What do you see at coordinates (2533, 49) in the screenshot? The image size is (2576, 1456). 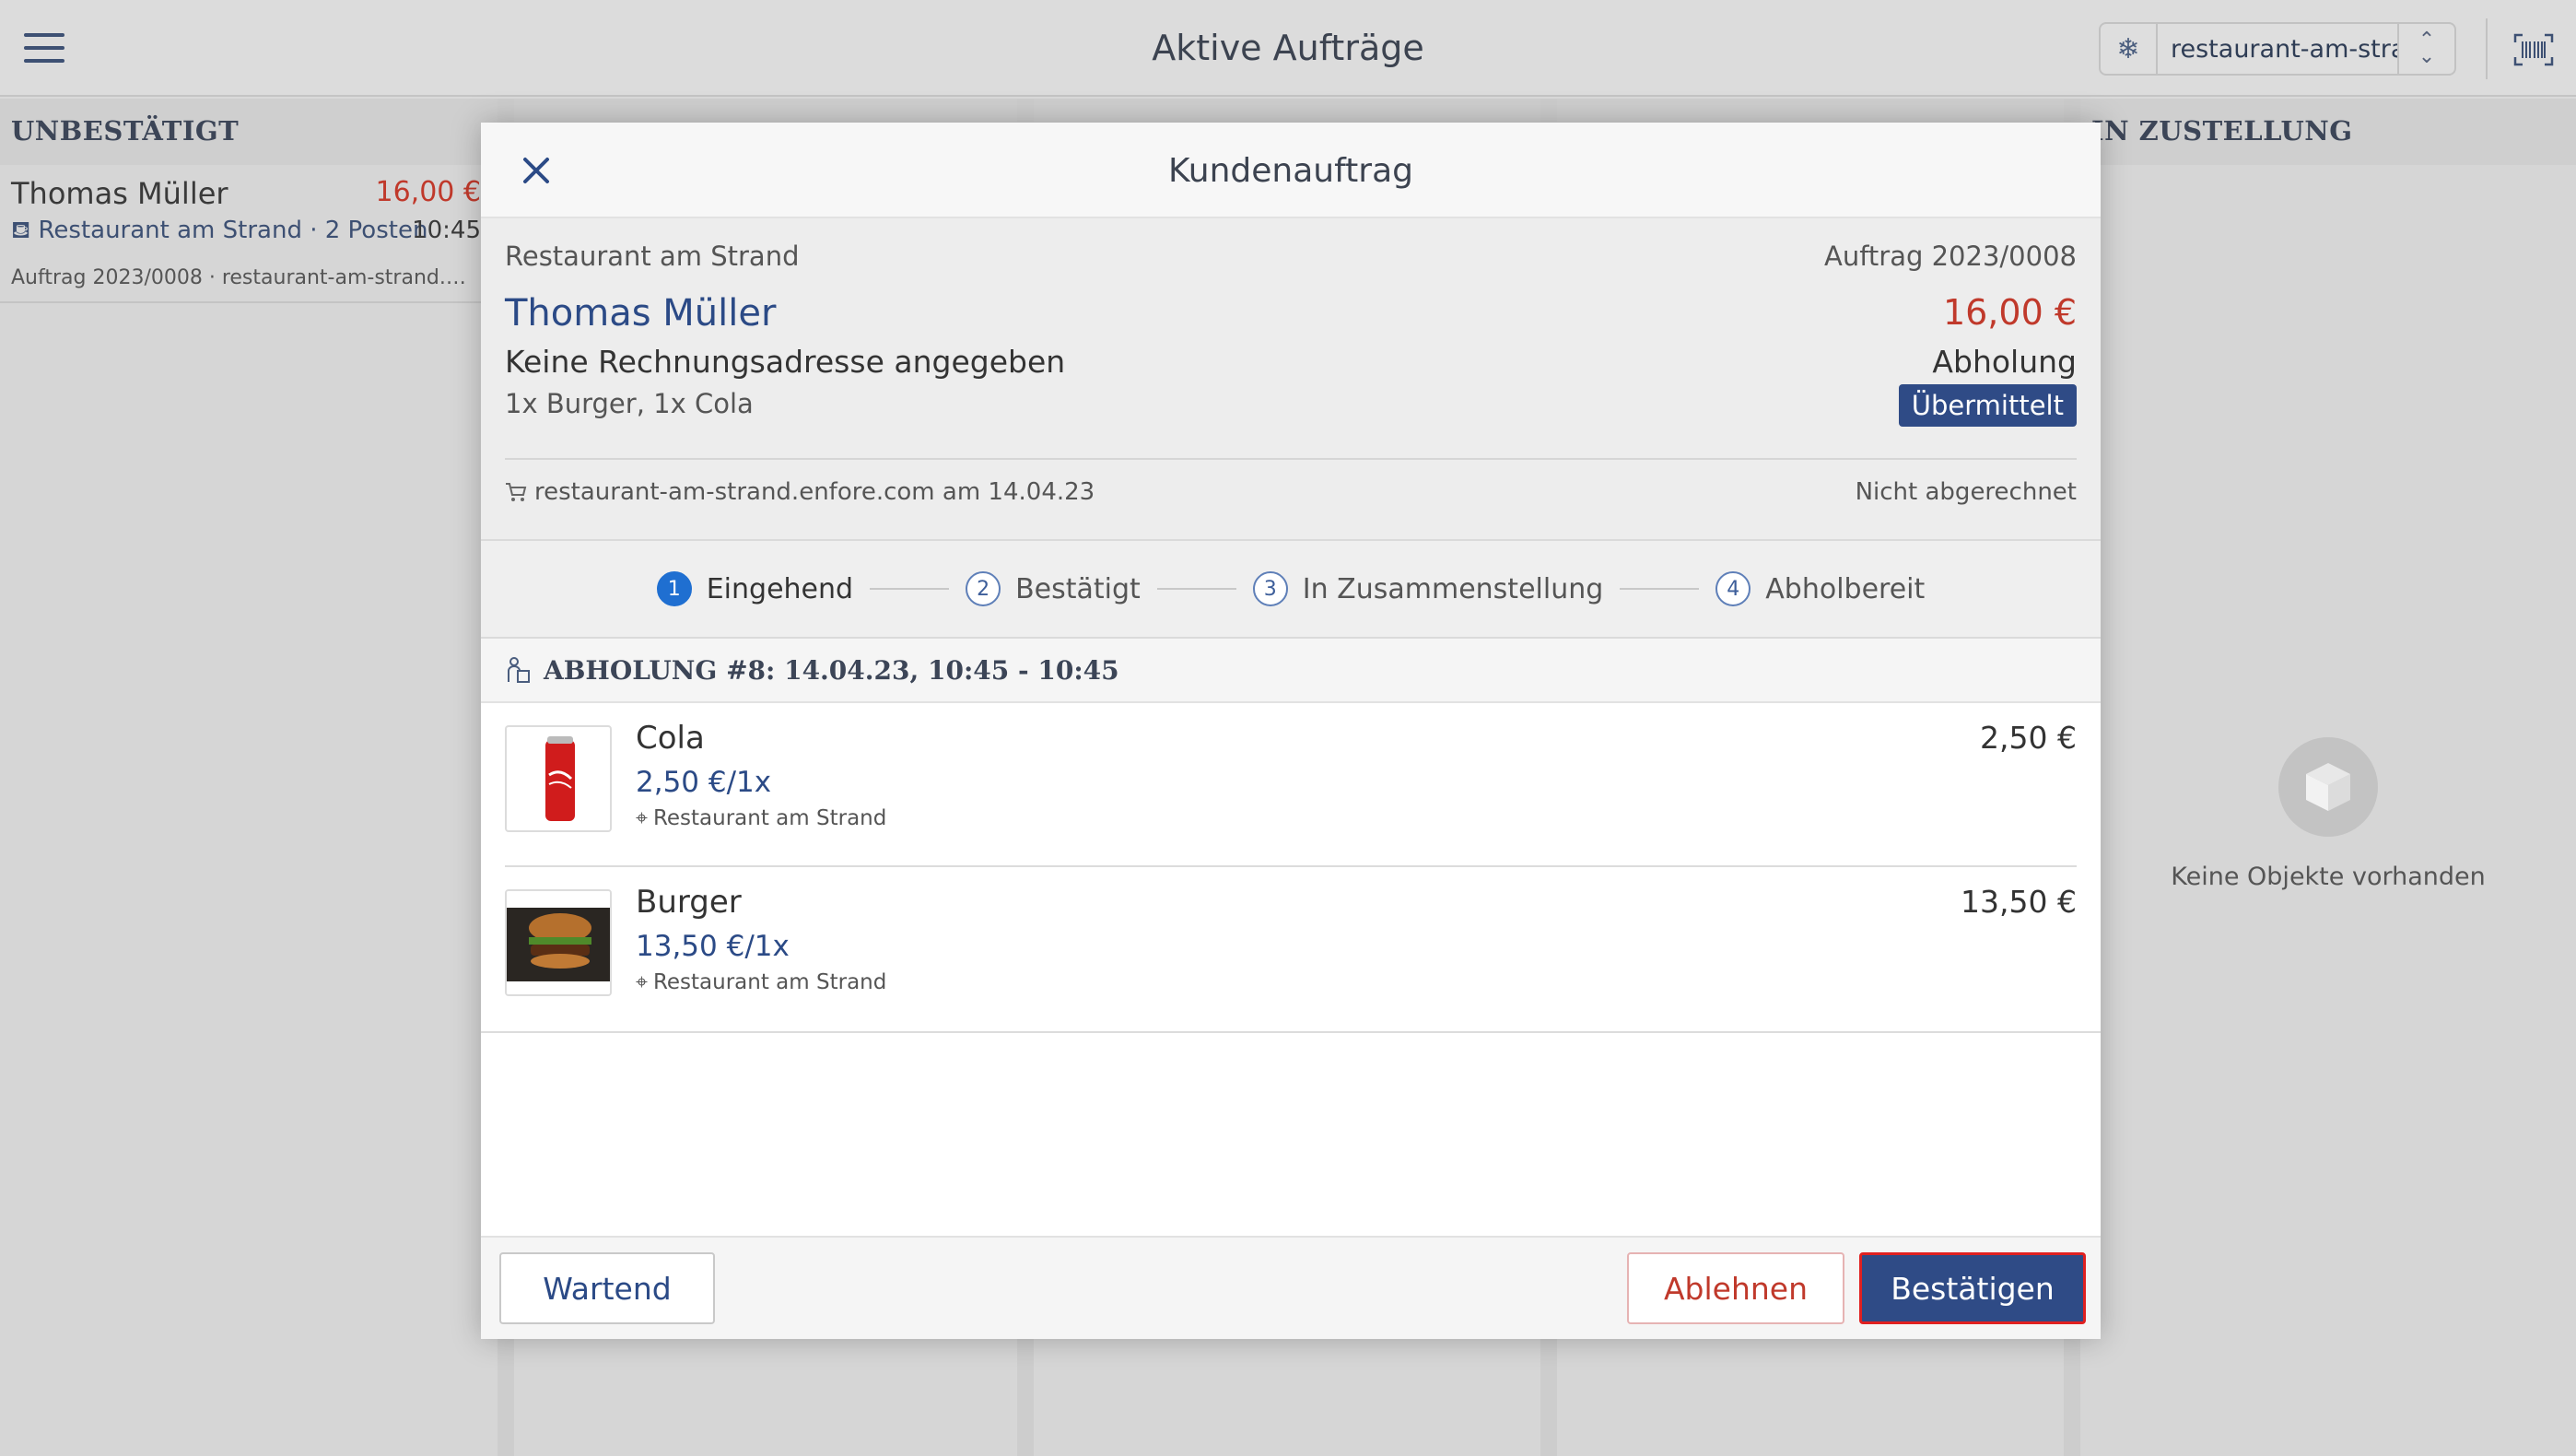 I see `barcode-scanner-icon` at bounding box center [2533, 49].